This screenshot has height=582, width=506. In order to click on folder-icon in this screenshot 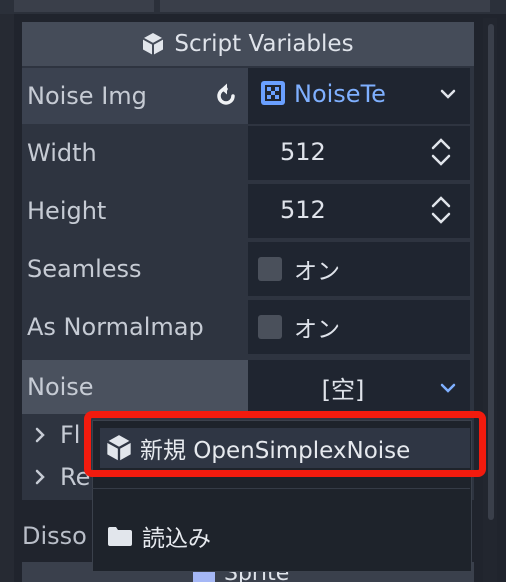, I will do `click(120, 536)`.